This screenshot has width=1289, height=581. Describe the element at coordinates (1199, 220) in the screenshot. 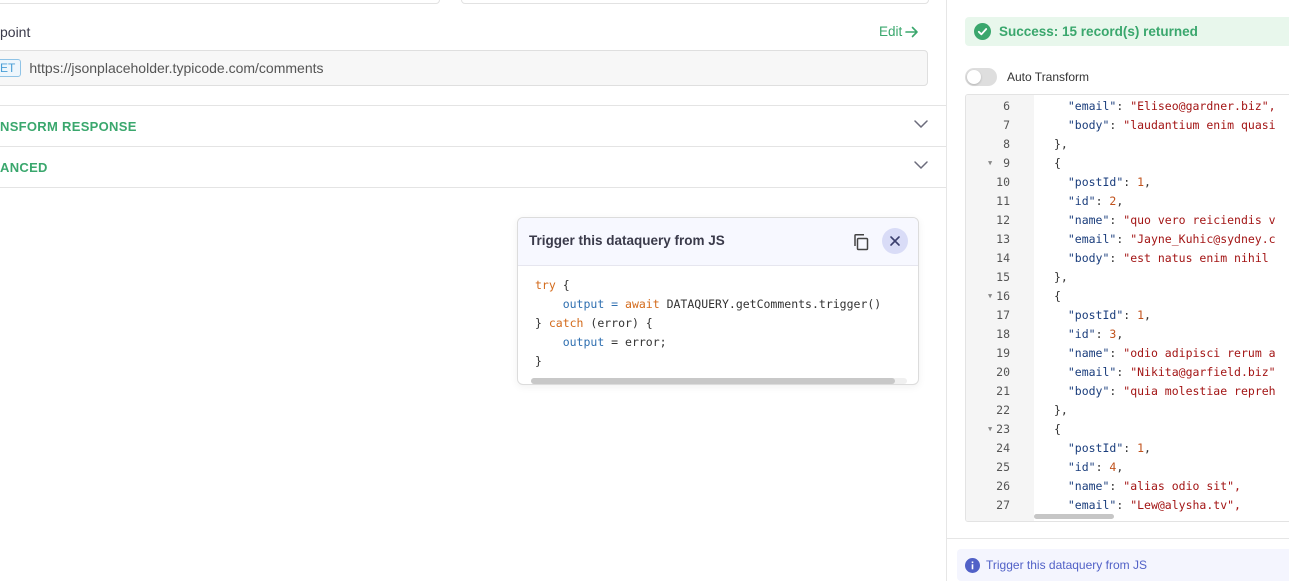

I see `json-value: "quo vero reiciendis v` at that location.